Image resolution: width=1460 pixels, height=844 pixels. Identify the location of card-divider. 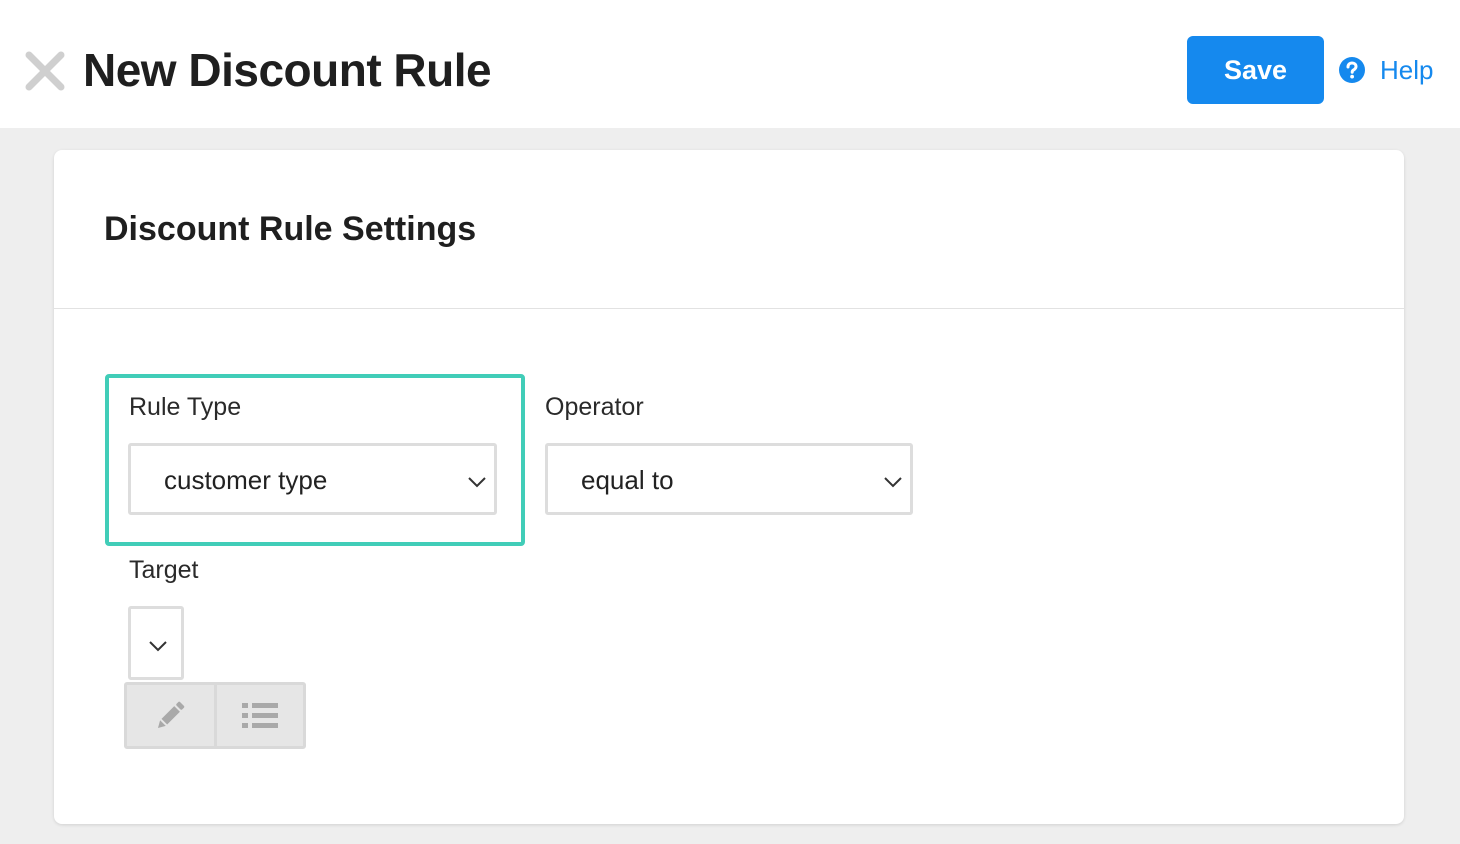
(729, 308).